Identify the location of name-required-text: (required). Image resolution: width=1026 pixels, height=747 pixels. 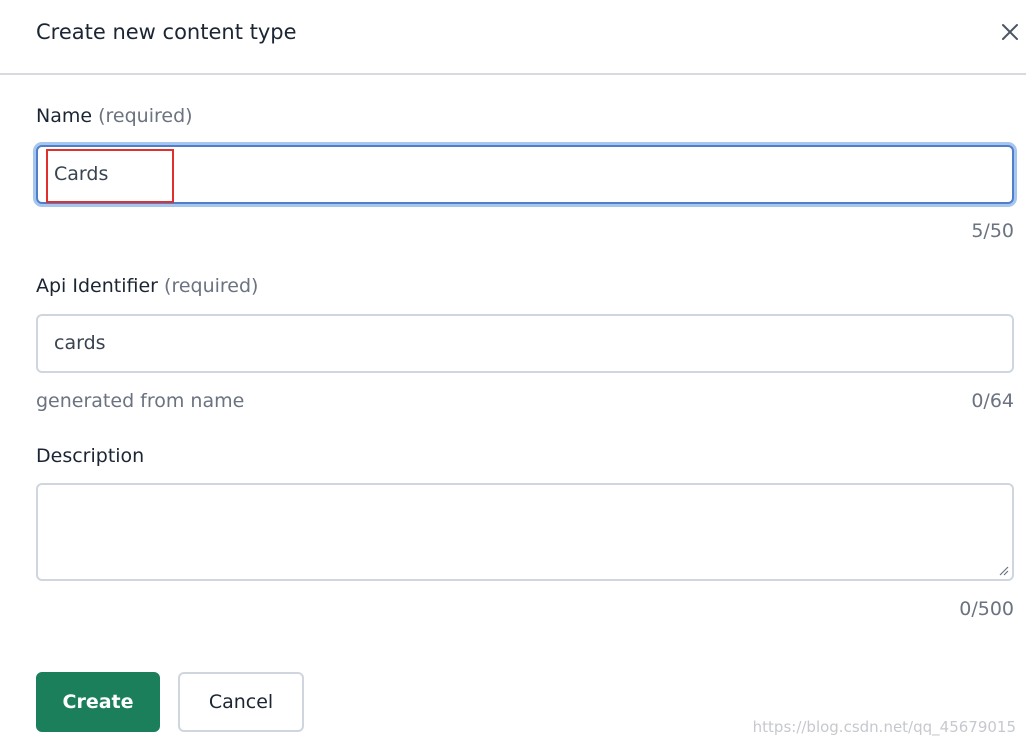
(145, 116).